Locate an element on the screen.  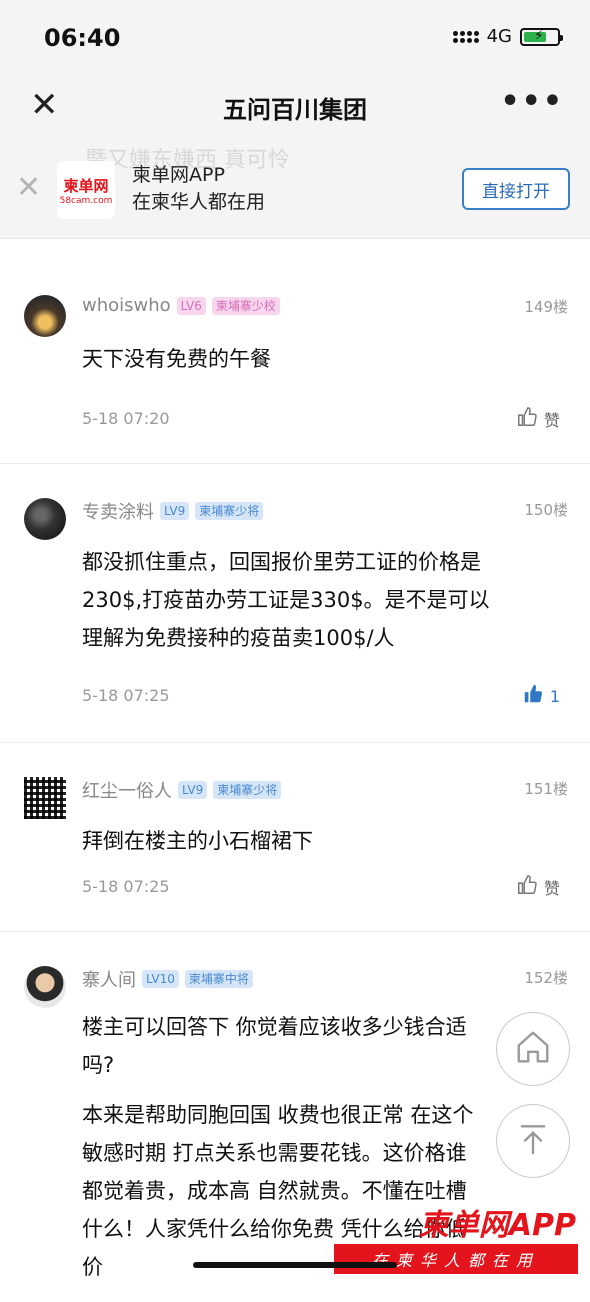
banner-line2: 在柬华人都在用 is located at coordinates (199, 202).